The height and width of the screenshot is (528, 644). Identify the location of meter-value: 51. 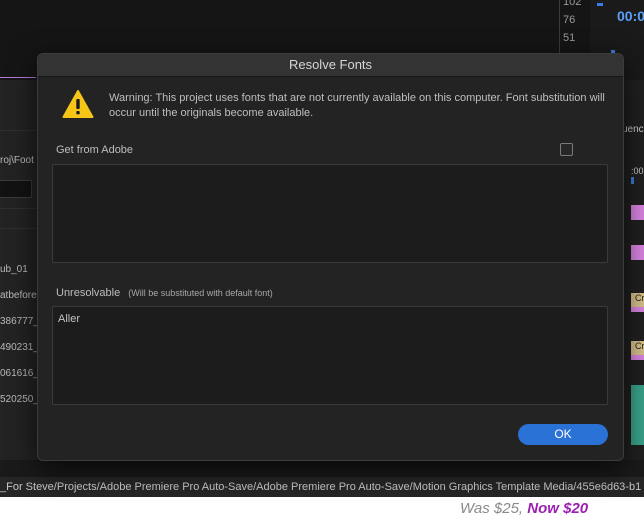
(569, 38).